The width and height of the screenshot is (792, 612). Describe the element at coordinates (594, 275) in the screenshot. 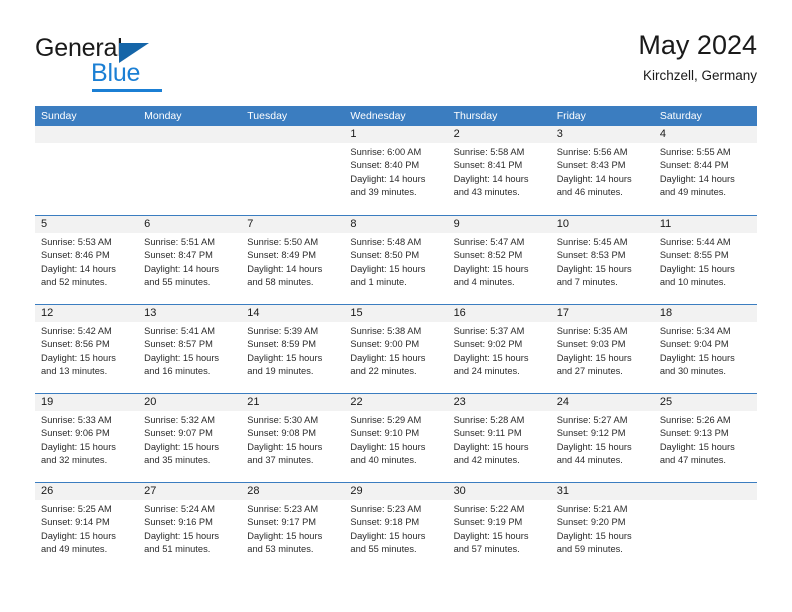

I see `daylight-text: Daylight: 15 hours and 7 minutes.` at that location.